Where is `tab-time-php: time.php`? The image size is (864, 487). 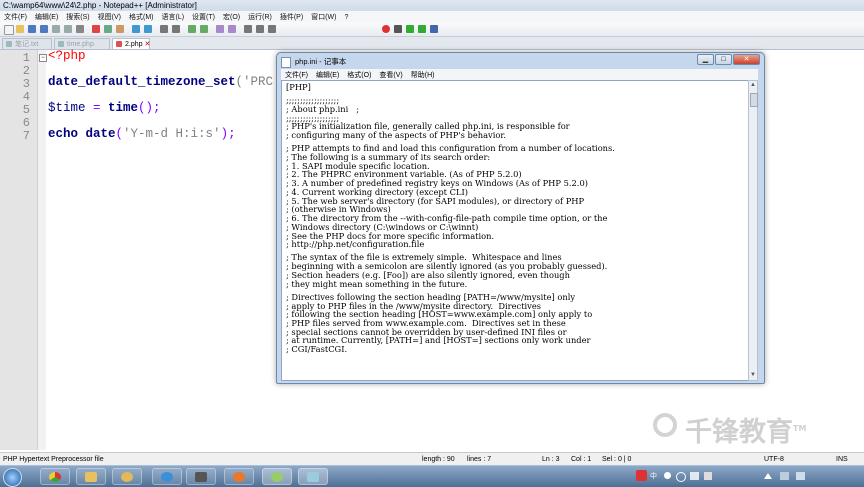
tab-time-php: time.php is located at coordinates (82, 43).